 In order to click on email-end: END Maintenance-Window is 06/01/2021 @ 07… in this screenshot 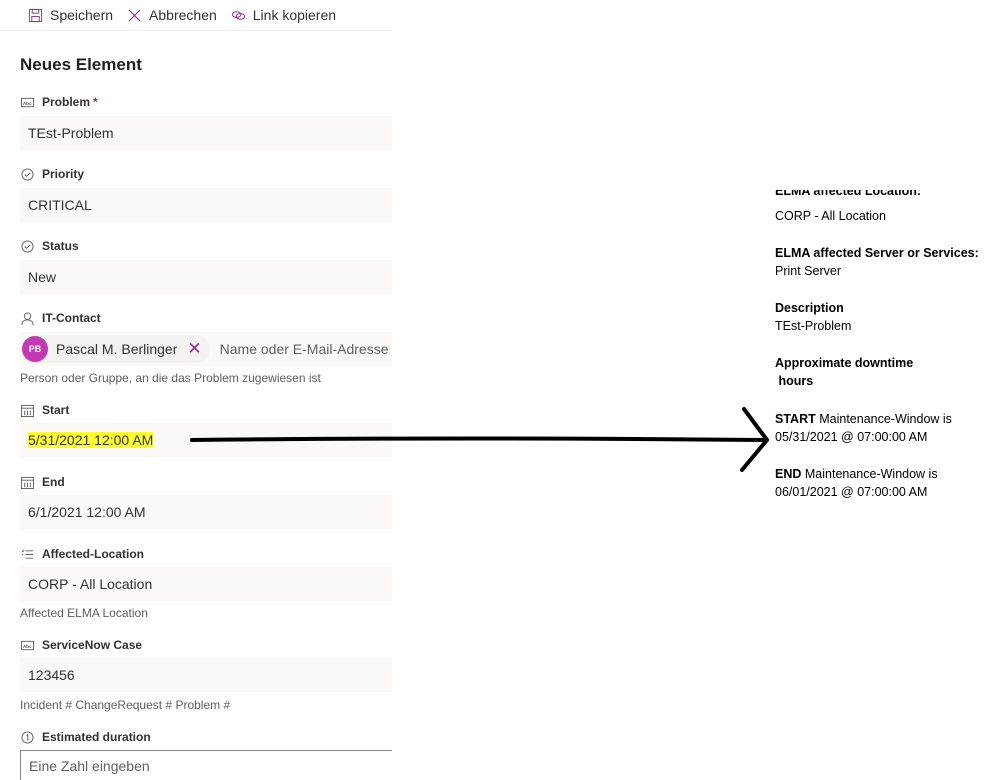, I will do `click(856, 483)`.